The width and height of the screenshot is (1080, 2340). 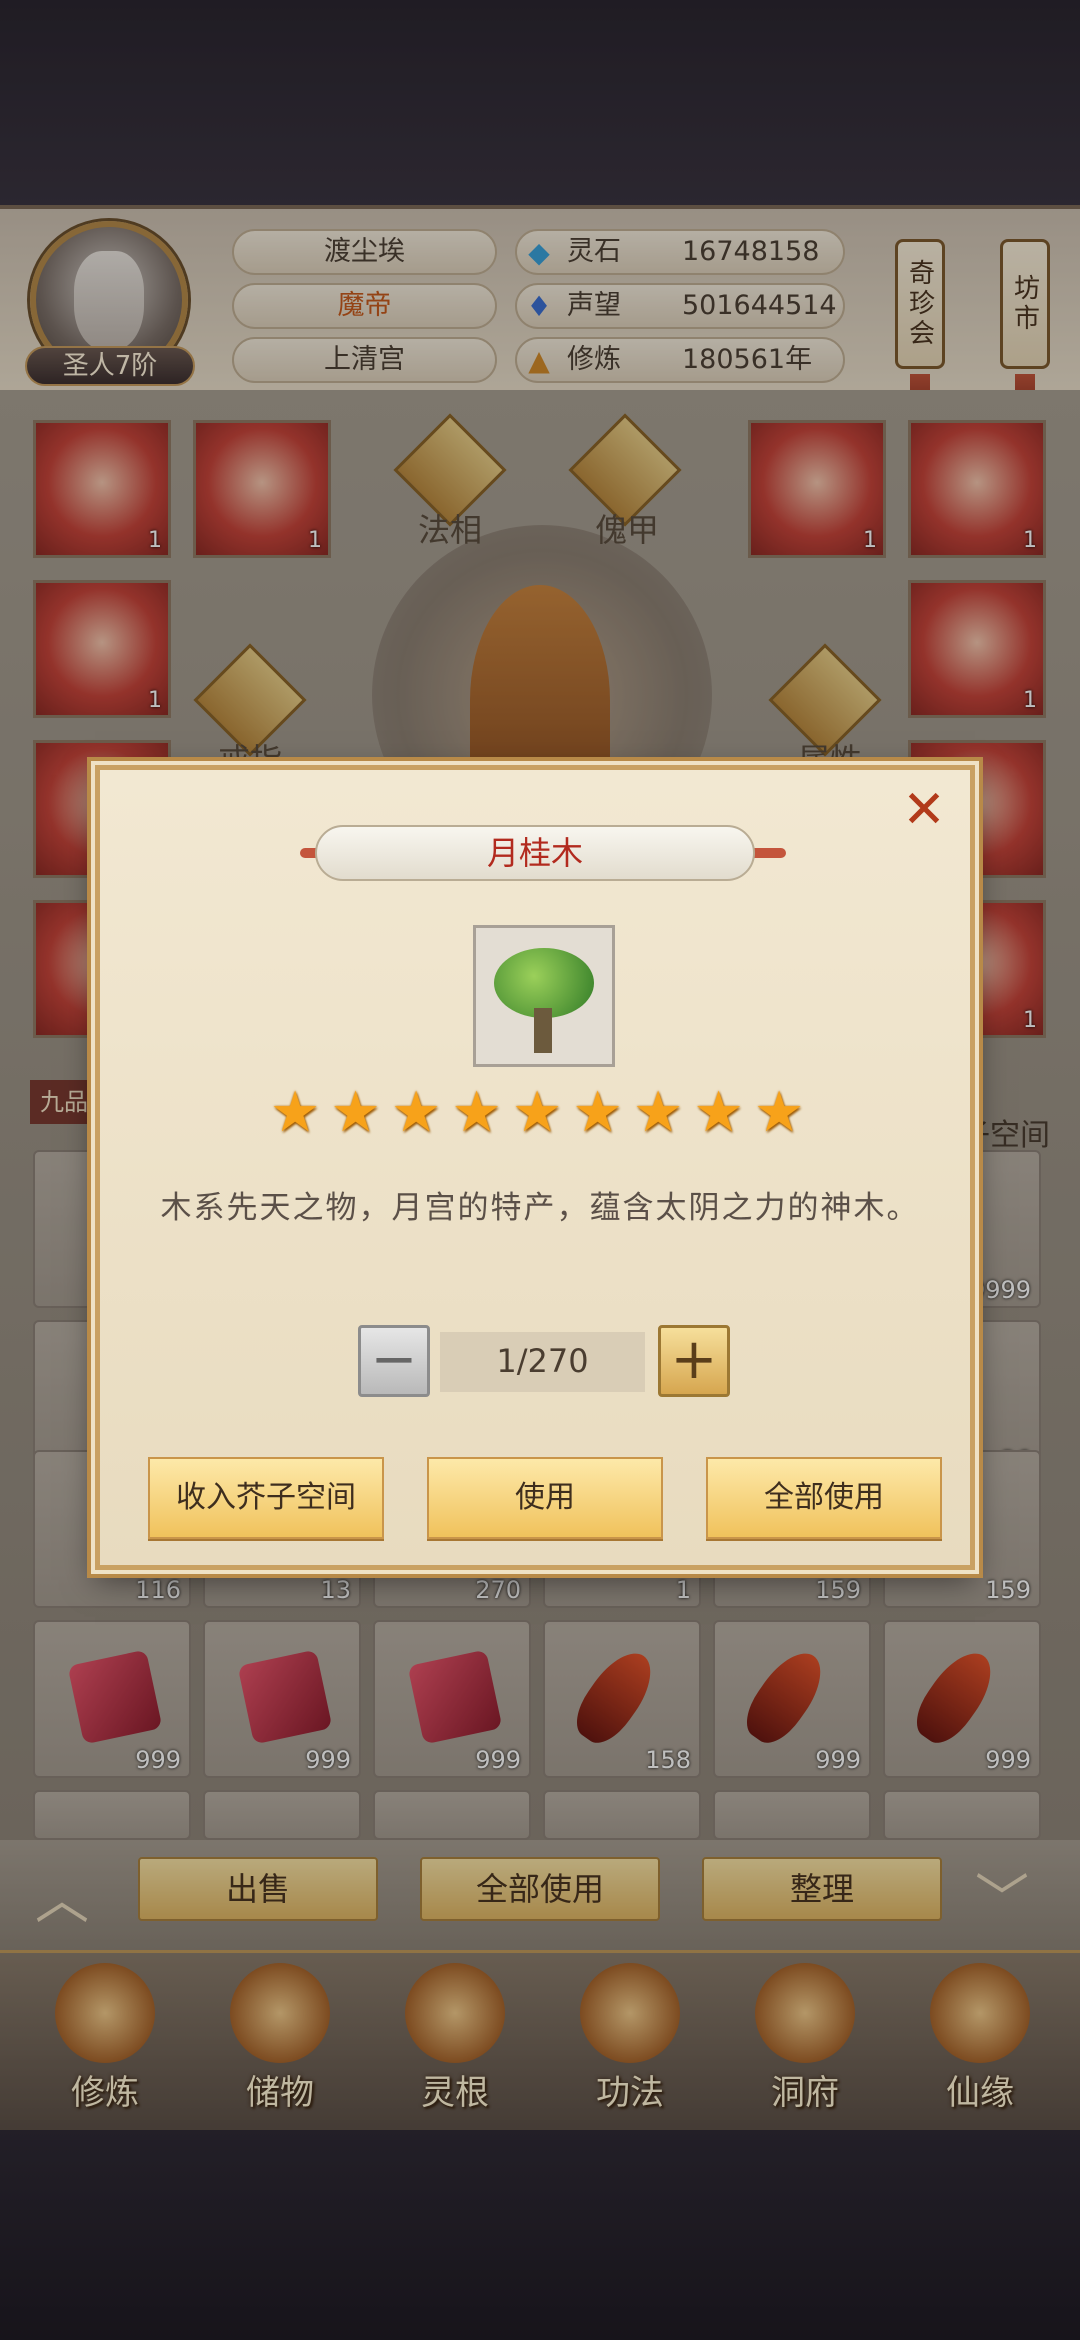 What do you see at coordinates (694, 1361) in the screenshot?
I see `increase-quantity-button: +` at bounding box center [694, 1361].